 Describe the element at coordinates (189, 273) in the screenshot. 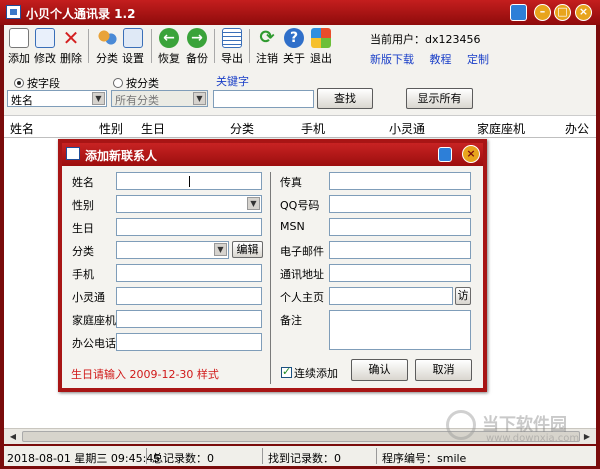

I see `mobile-field` at that location.